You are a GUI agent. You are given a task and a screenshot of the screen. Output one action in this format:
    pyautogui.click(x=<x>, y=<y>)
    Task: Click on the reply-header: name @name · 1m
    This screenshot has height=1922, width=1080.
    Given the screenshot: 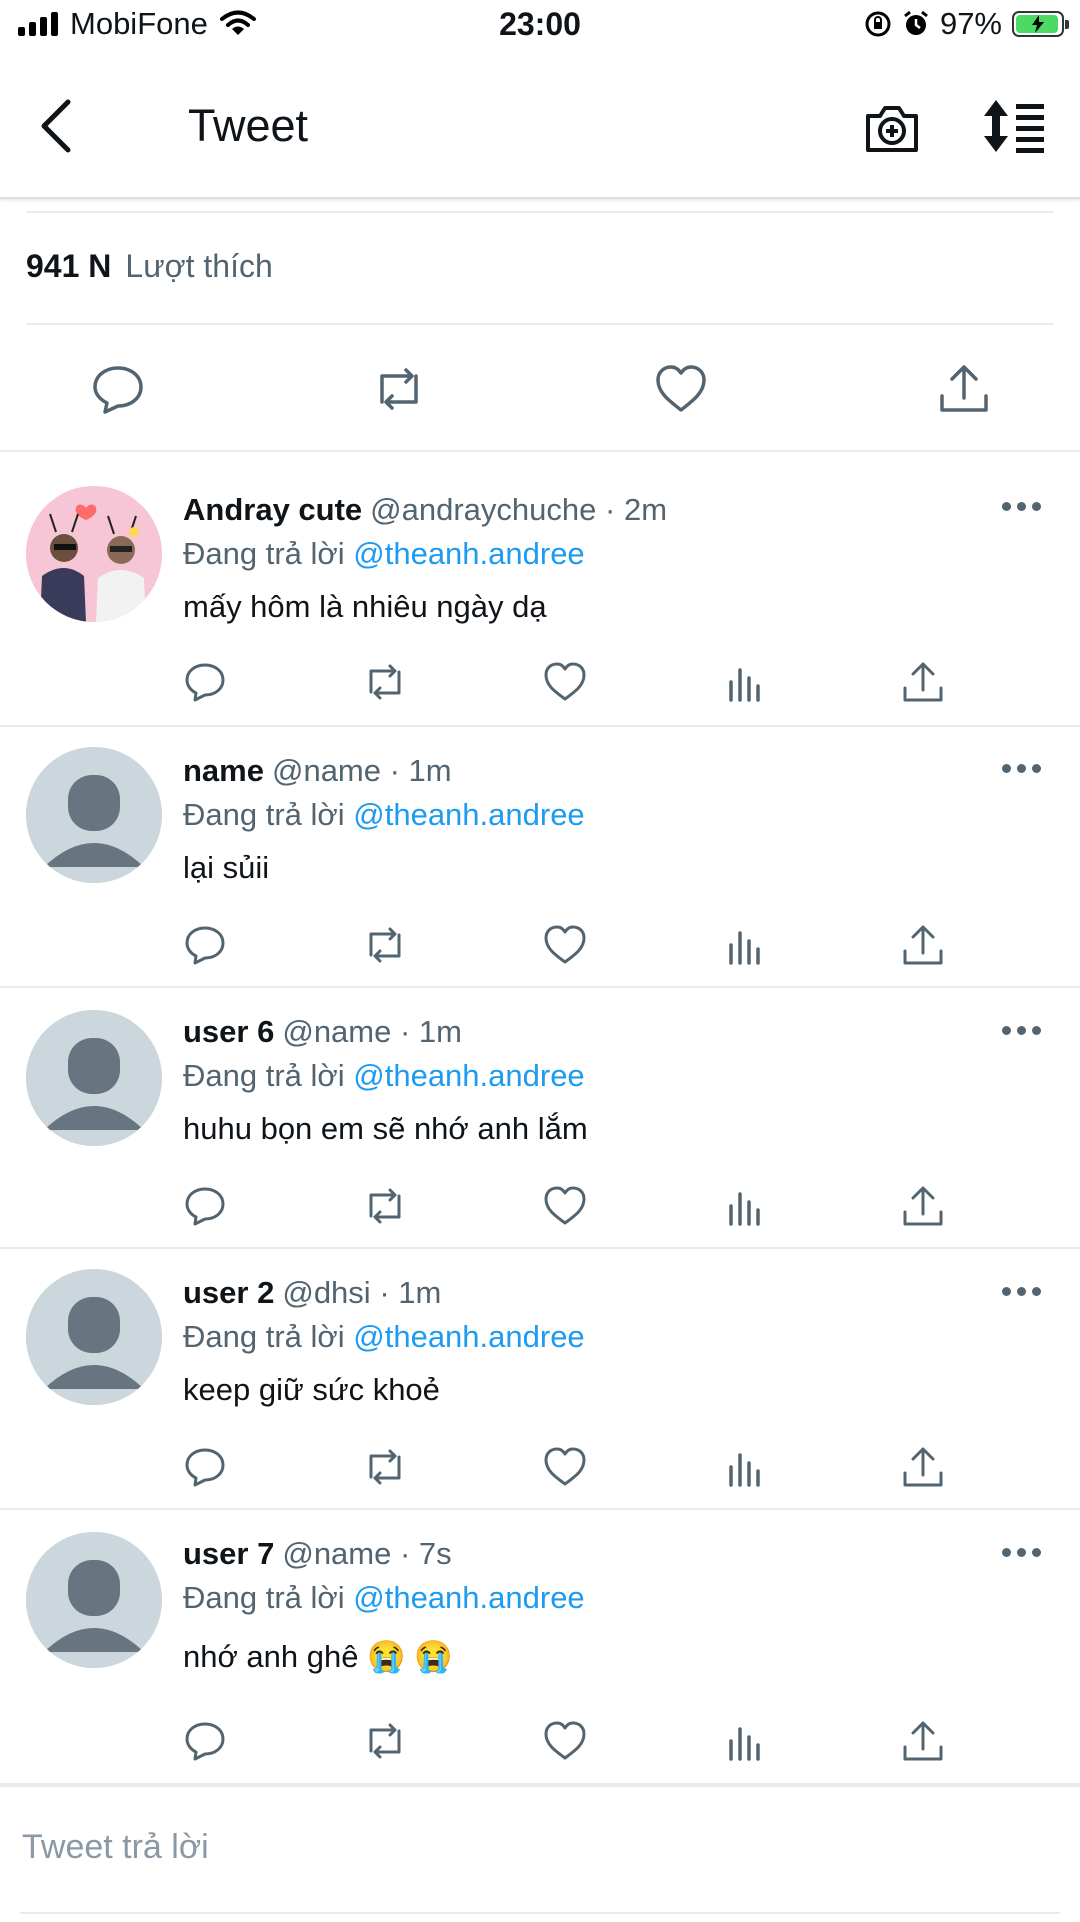 What is the action you would take?
    pyautogui.click(x=611, y=771)
    